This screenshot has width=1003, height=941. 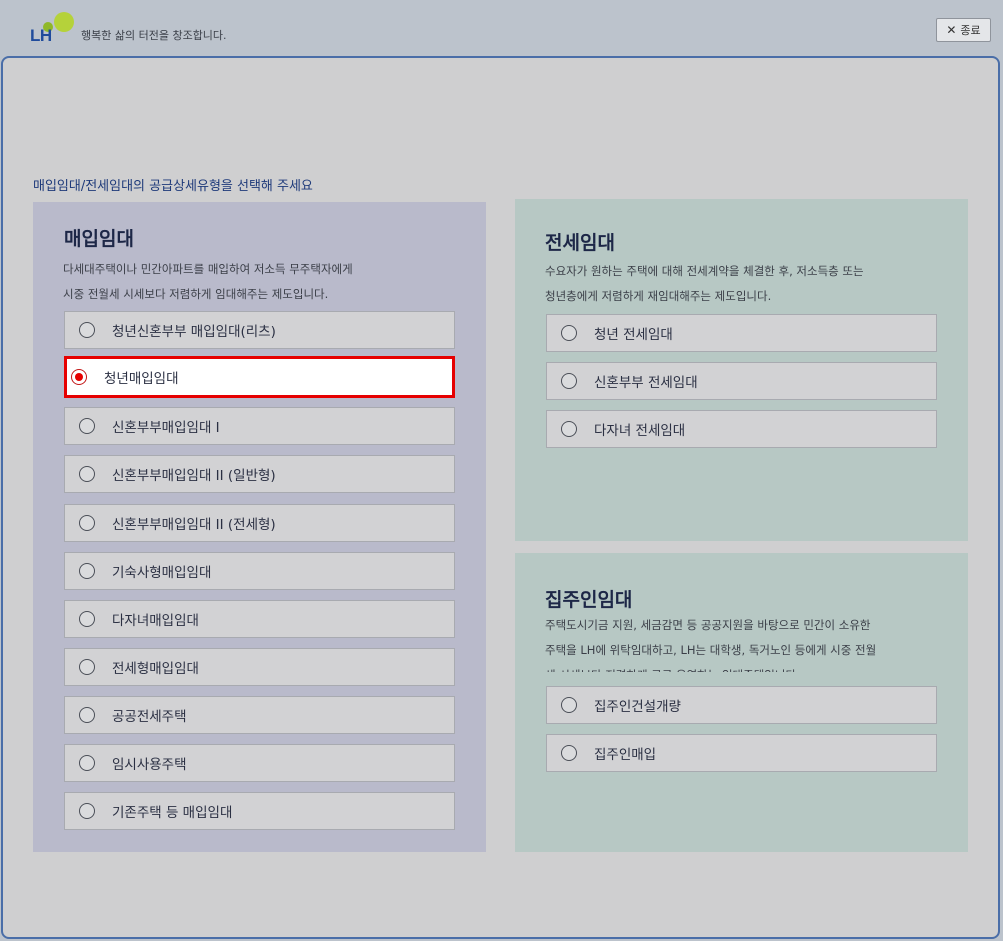 I want to click on option-landlord-construction-improvement: 집주인건설개량, so click(x=741, y=705).